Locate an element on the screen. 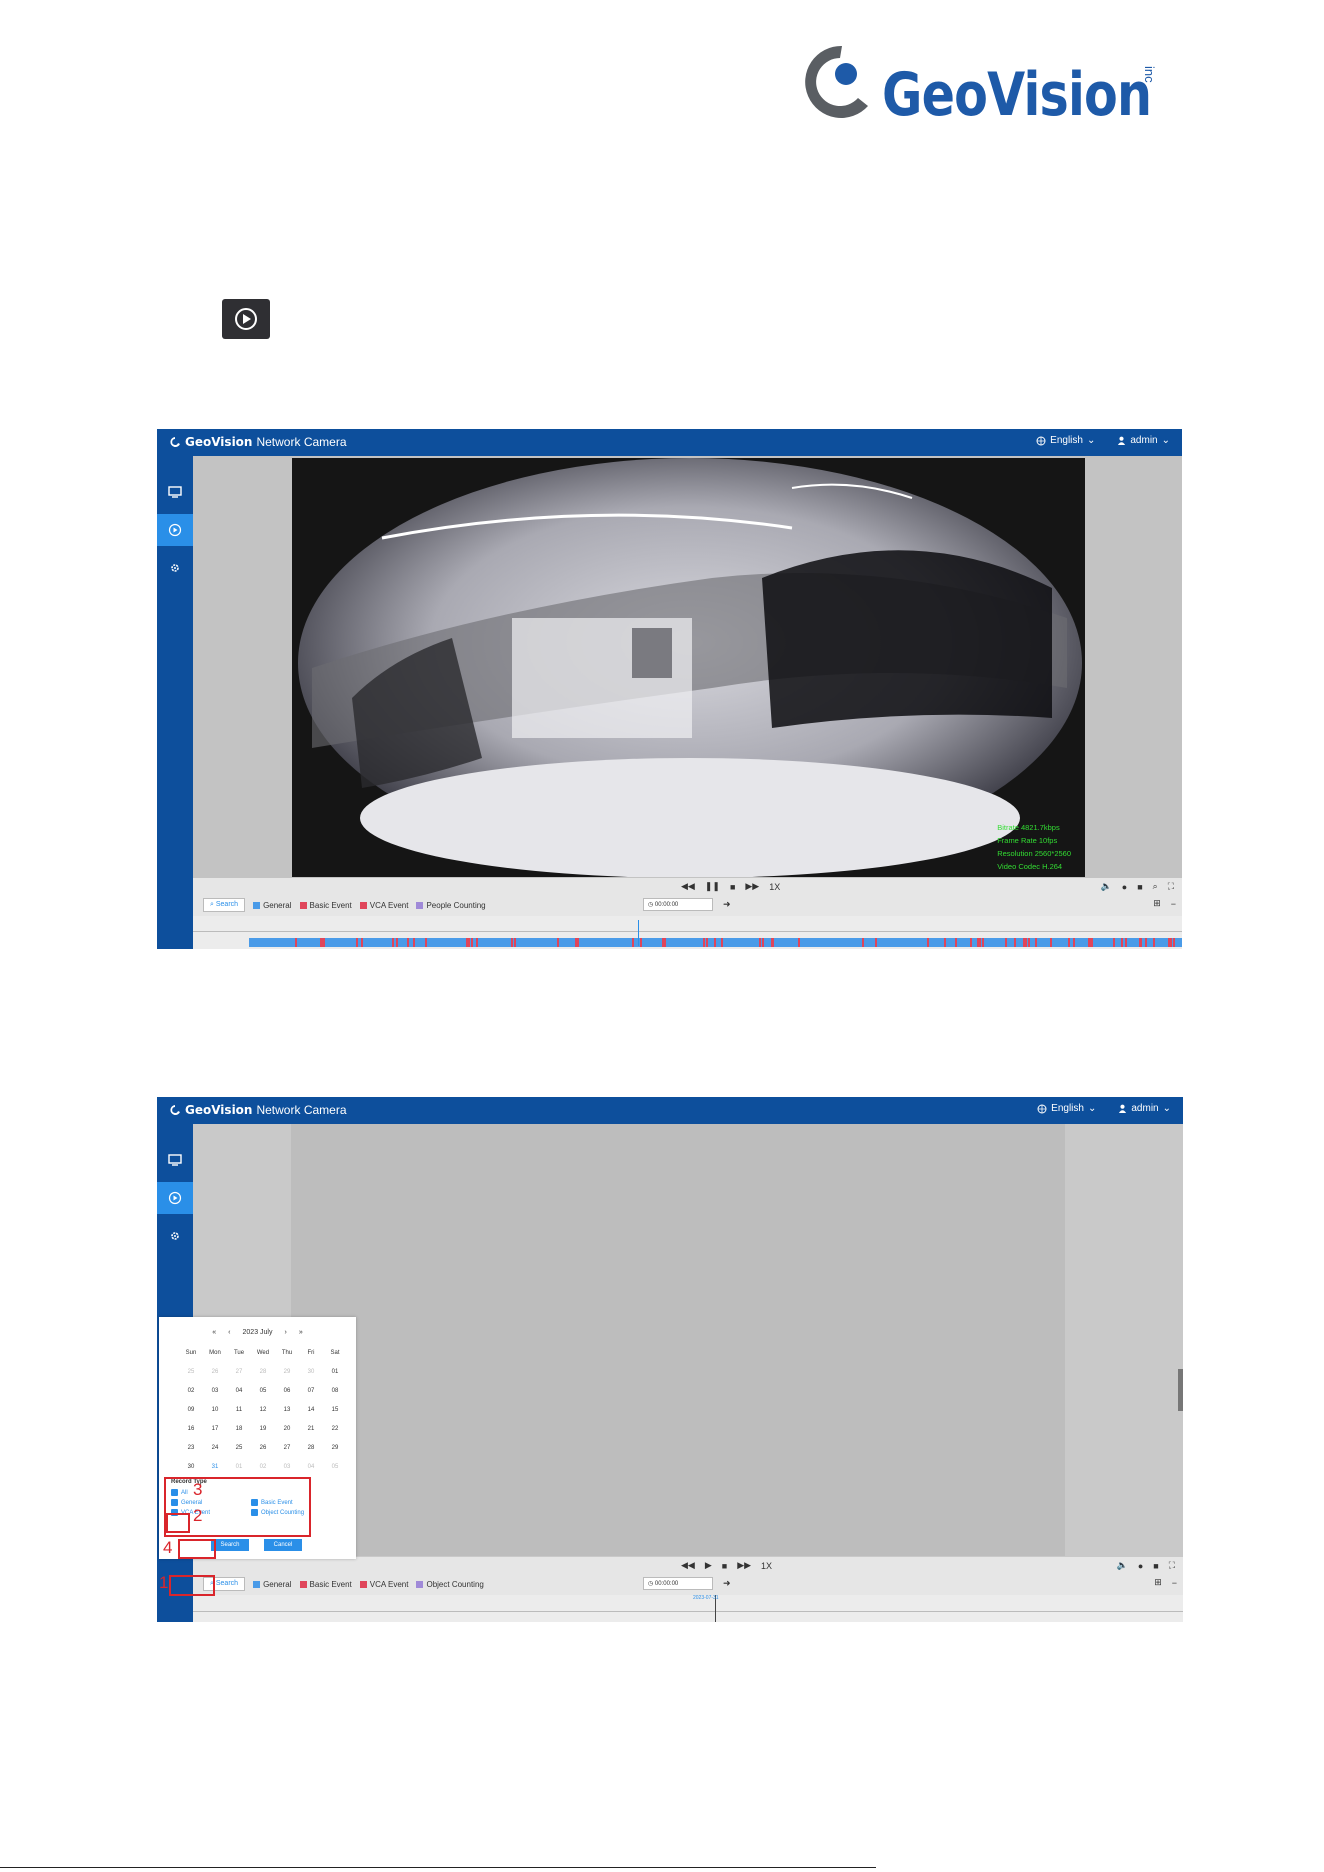  globe-icon is located at coordinates (1042, 1108).